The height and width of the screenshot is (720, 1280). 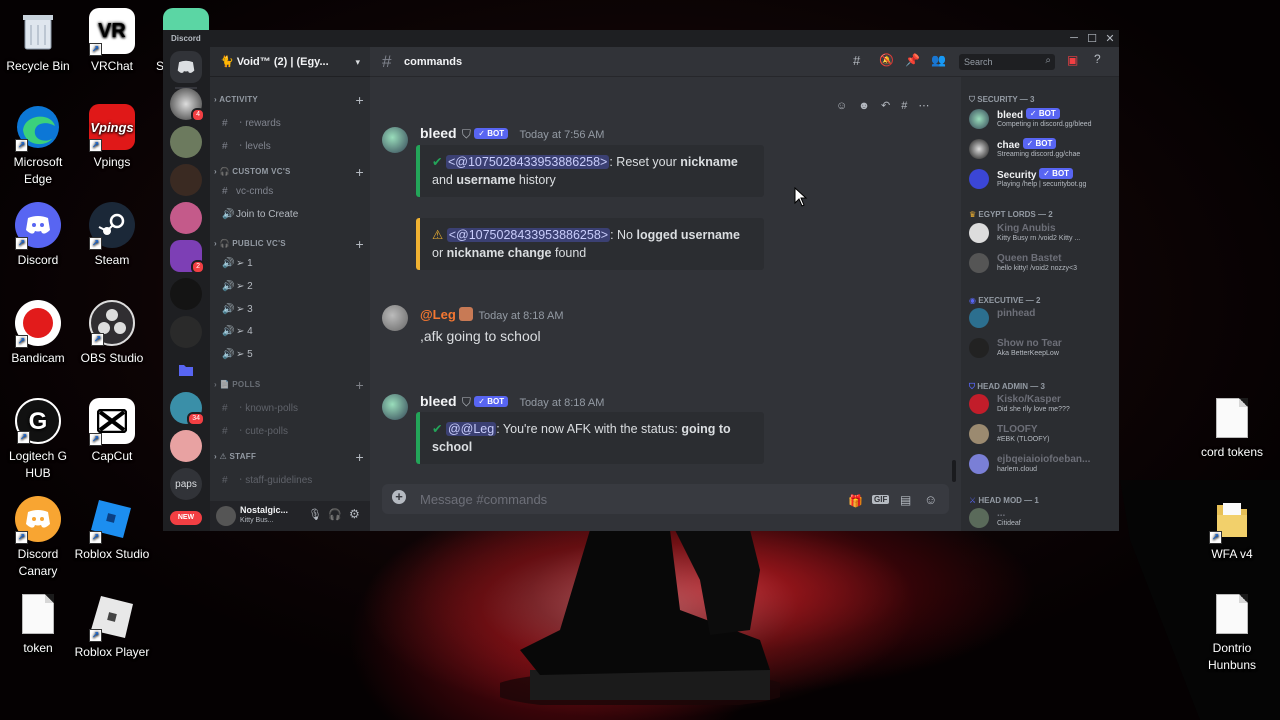 What do you see at coordinates (38, 235) in the screenshot?
I see `desktop-icon-discord: ↗ Discord` at bounding box center [38, 235].